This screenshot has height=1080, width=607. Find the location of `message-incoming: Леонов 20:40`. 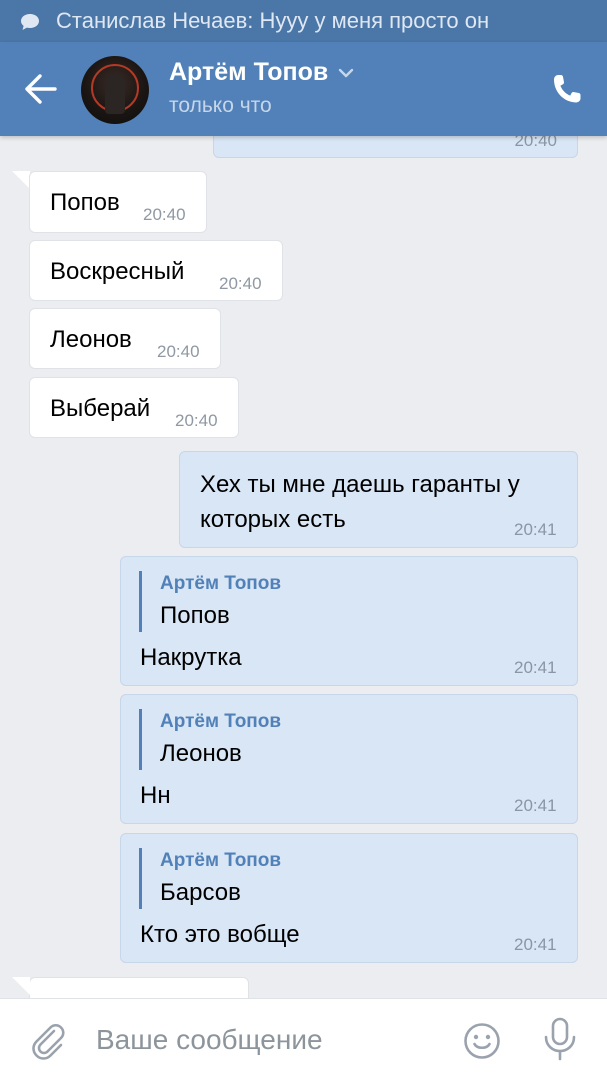

message-incoming: Леонов 20:40 is located at coordinates (125, 338).